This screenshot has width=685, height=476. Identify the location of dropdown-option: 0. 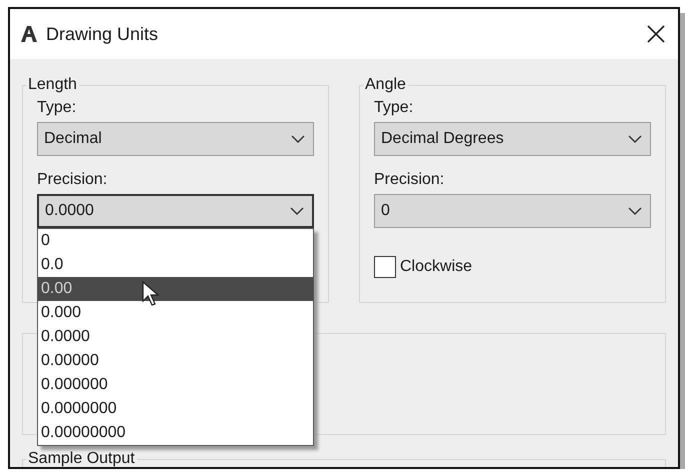
(175, 241).